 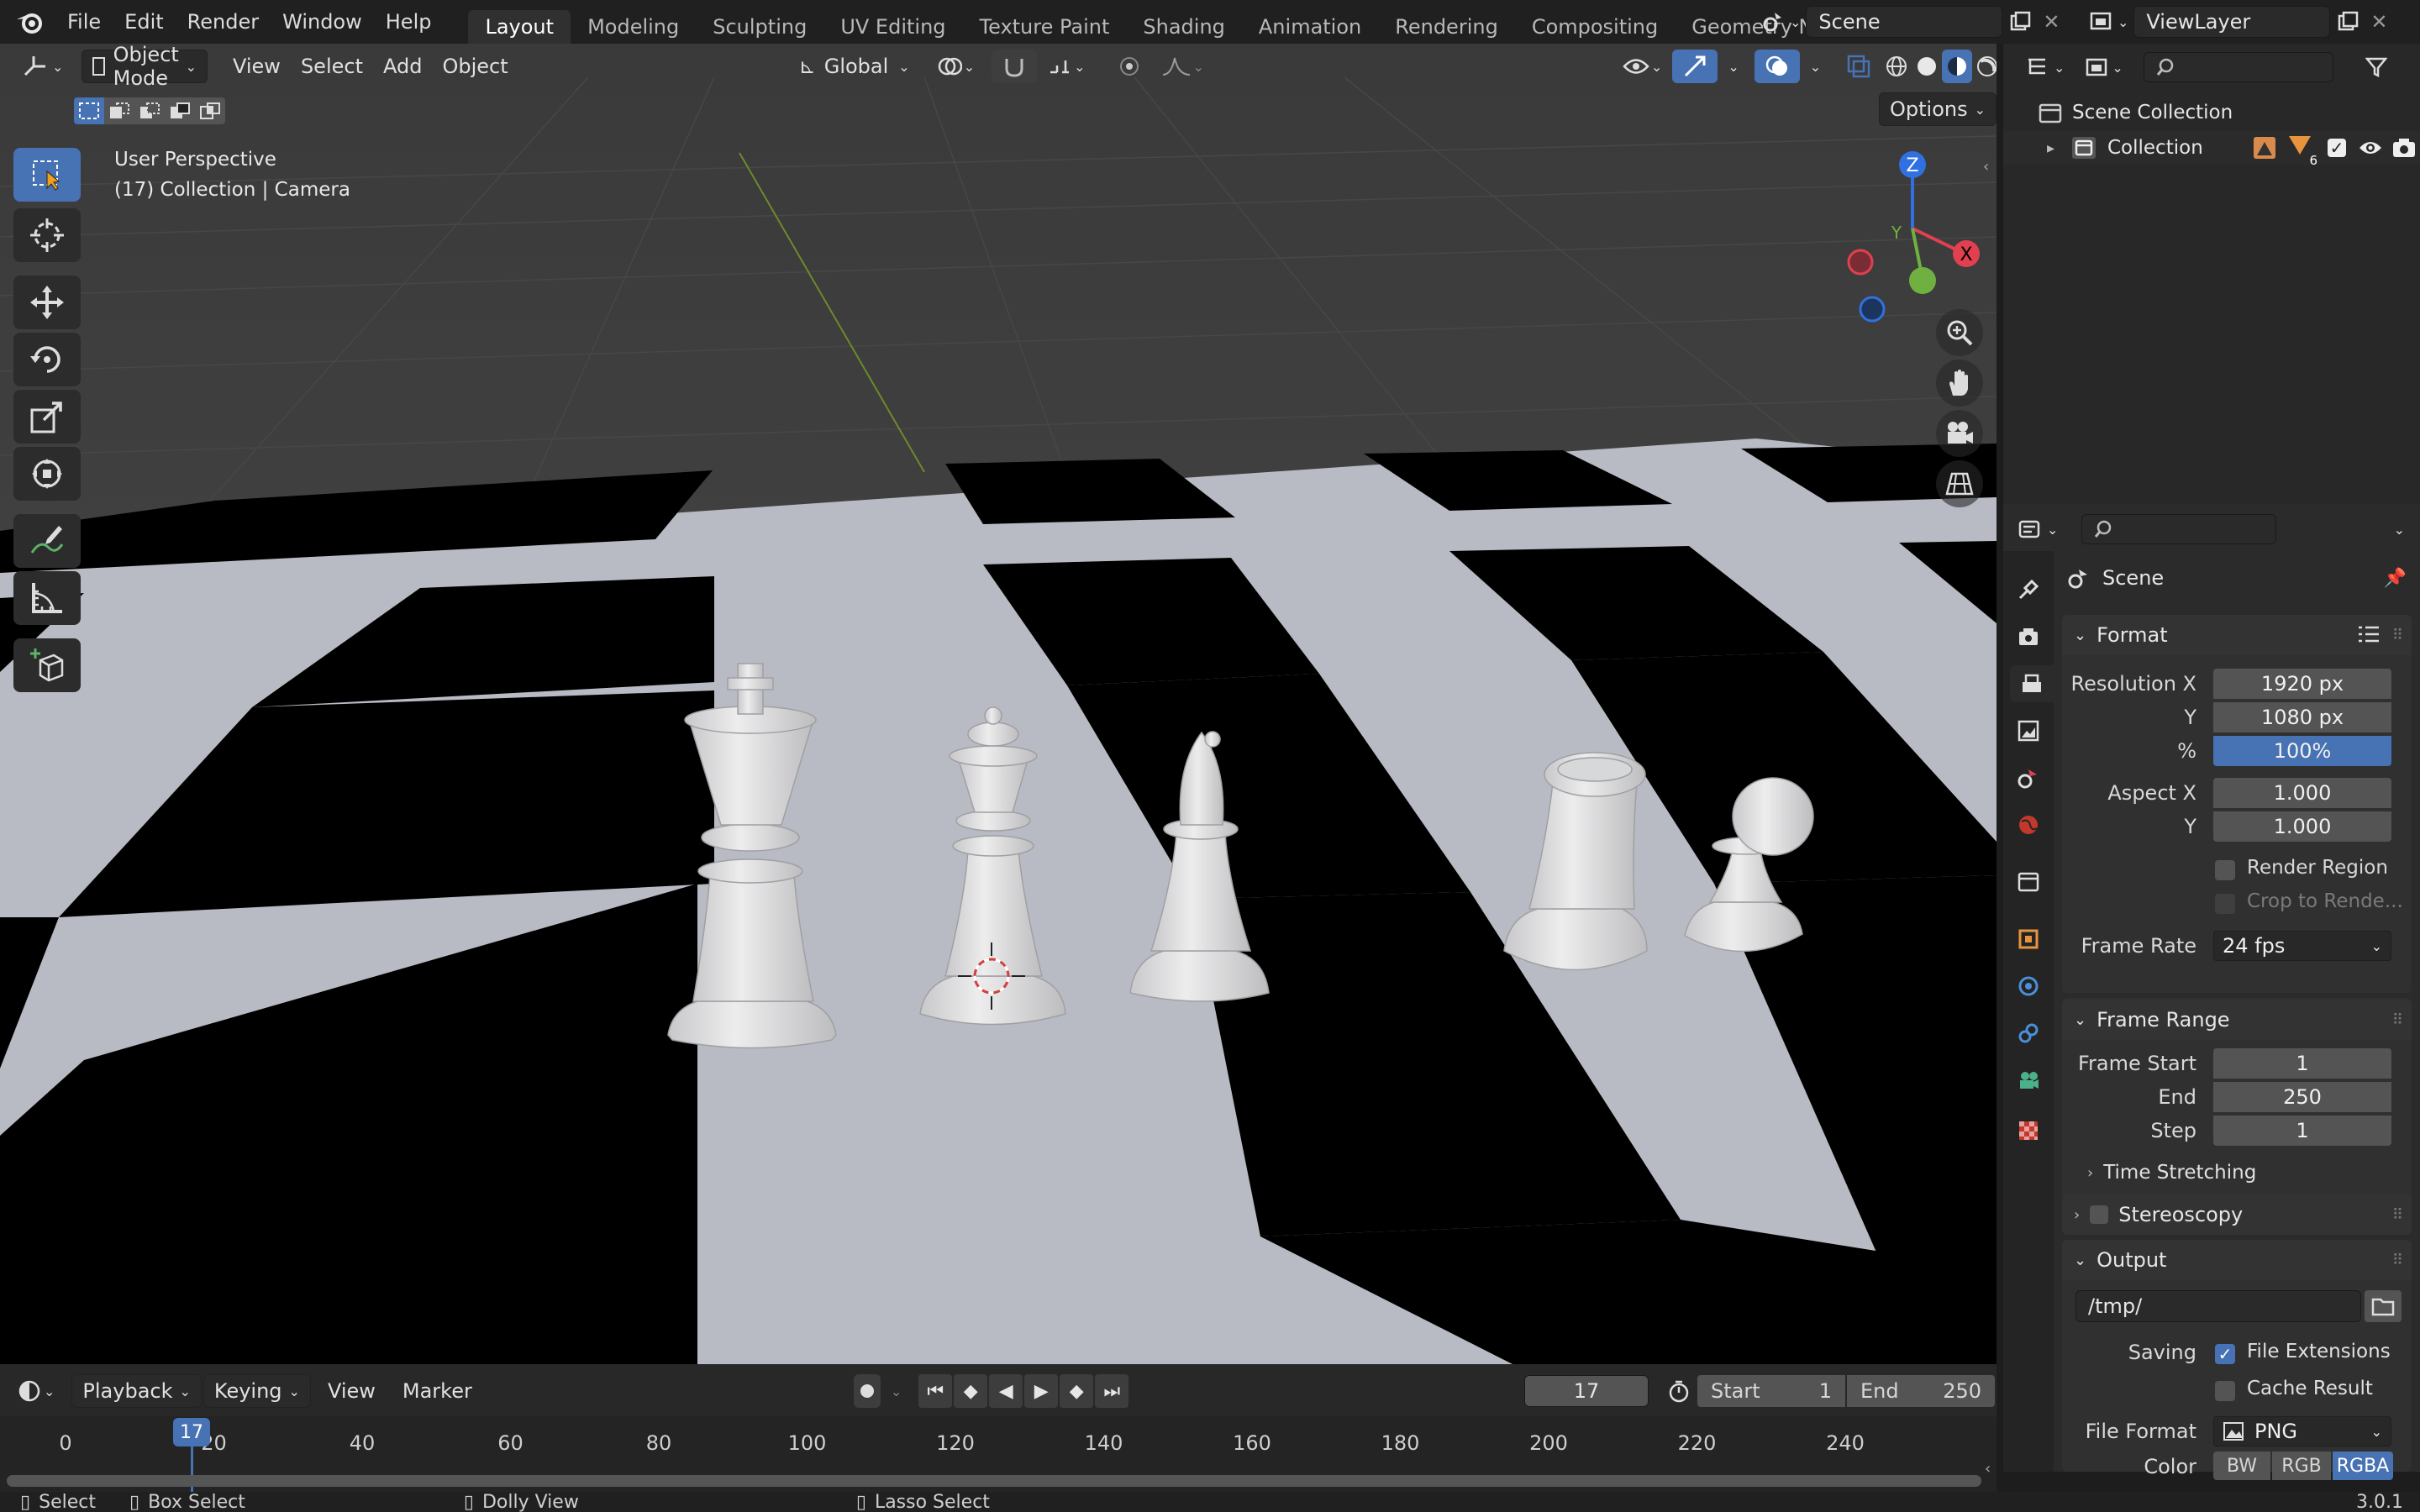 I want to click on view-layer-name-field: ViewLayer, so click(x=2232, y=22).